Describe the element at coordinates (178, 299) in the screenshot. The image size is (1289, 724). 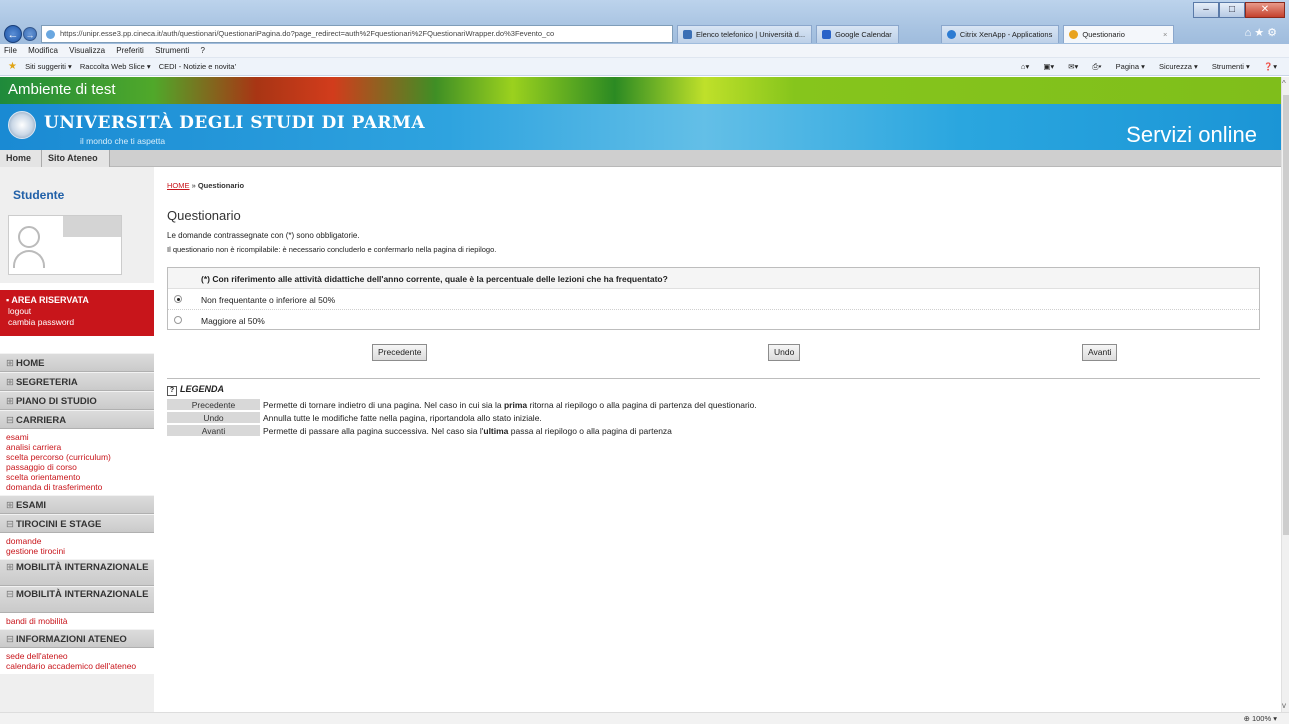
I see `radio-button-selected` at that location.